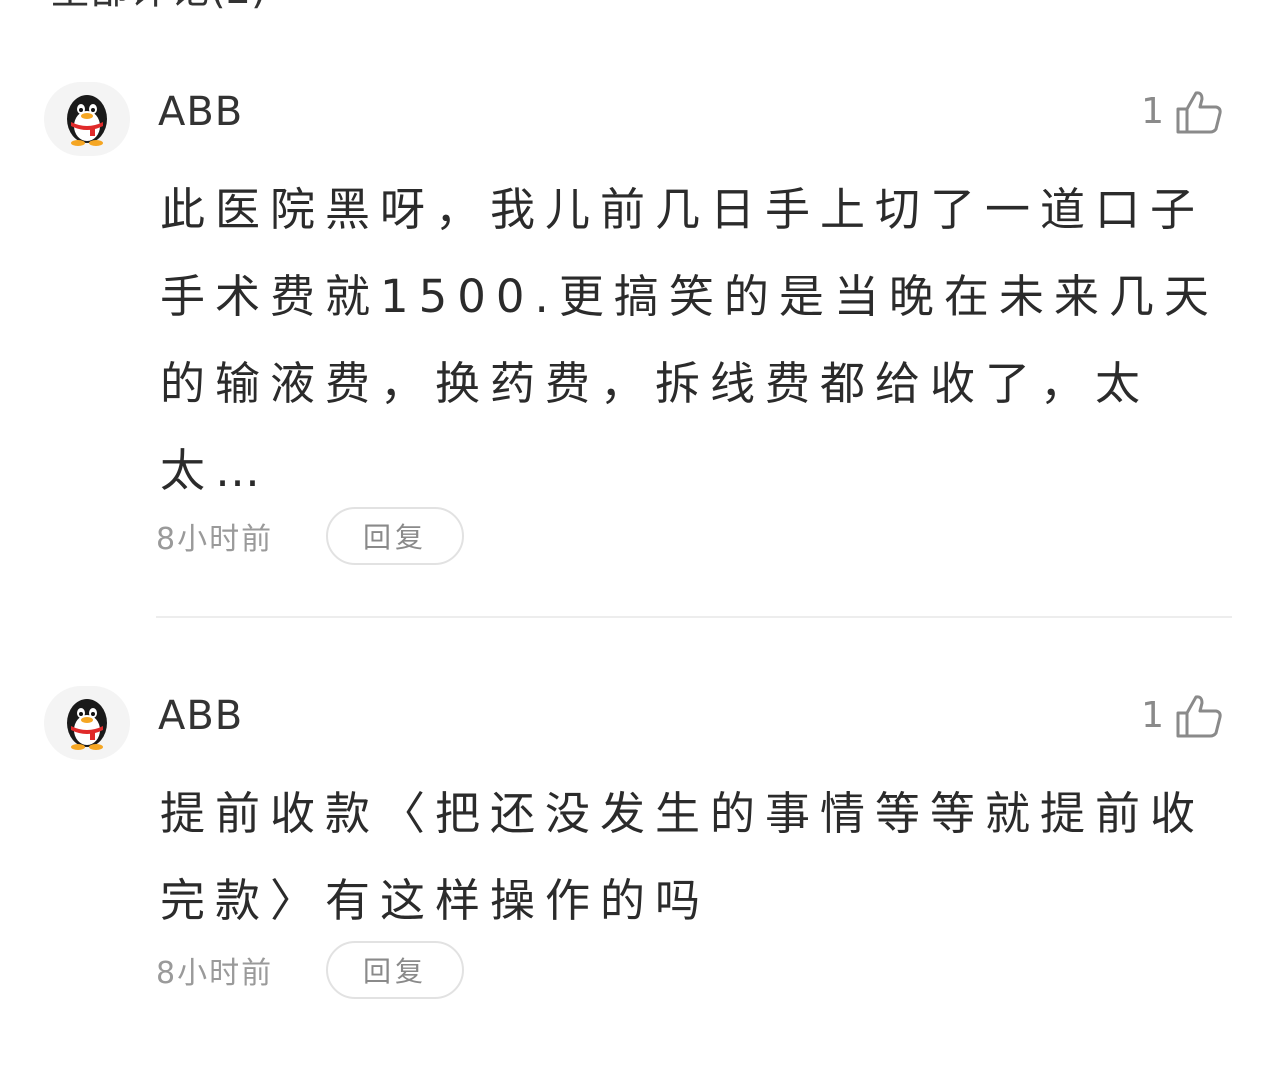 The width and height of the screenshot is (1272, 1080). Describe the element at coordinates (683, 857) in the screenshot. I see `comment-text: 提前收款〈把还没发生的事情等等就提前收完款〉有这样操作的吗` at that location.